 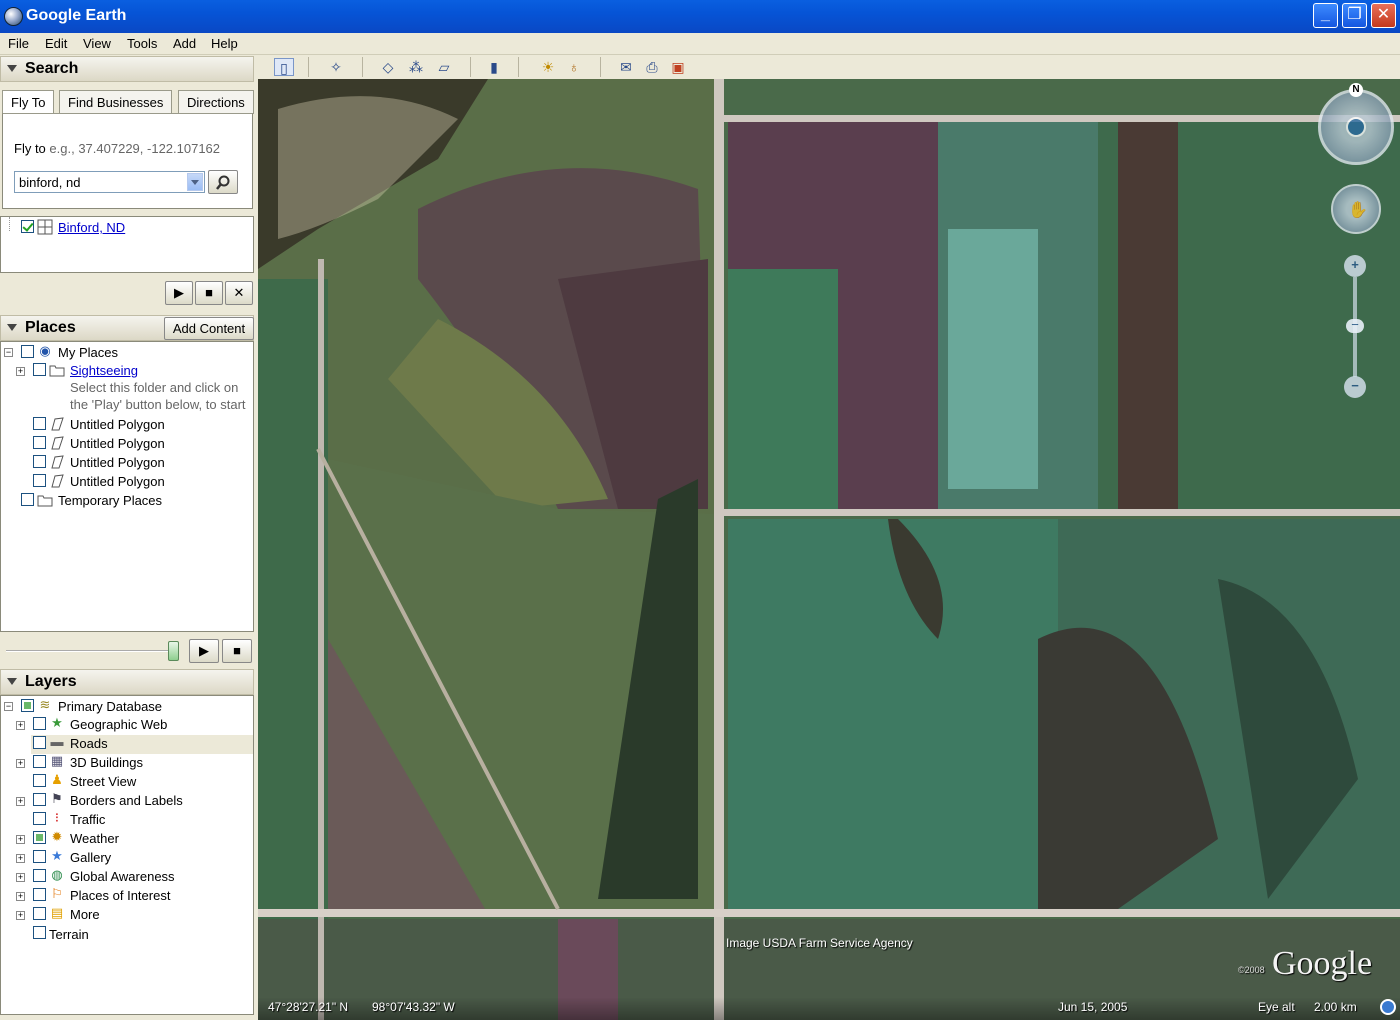 What do you see at coordinates (1355, 387) in the screenshot?
I see `zoom-out-button: −` at bounding box center [1355, 387].